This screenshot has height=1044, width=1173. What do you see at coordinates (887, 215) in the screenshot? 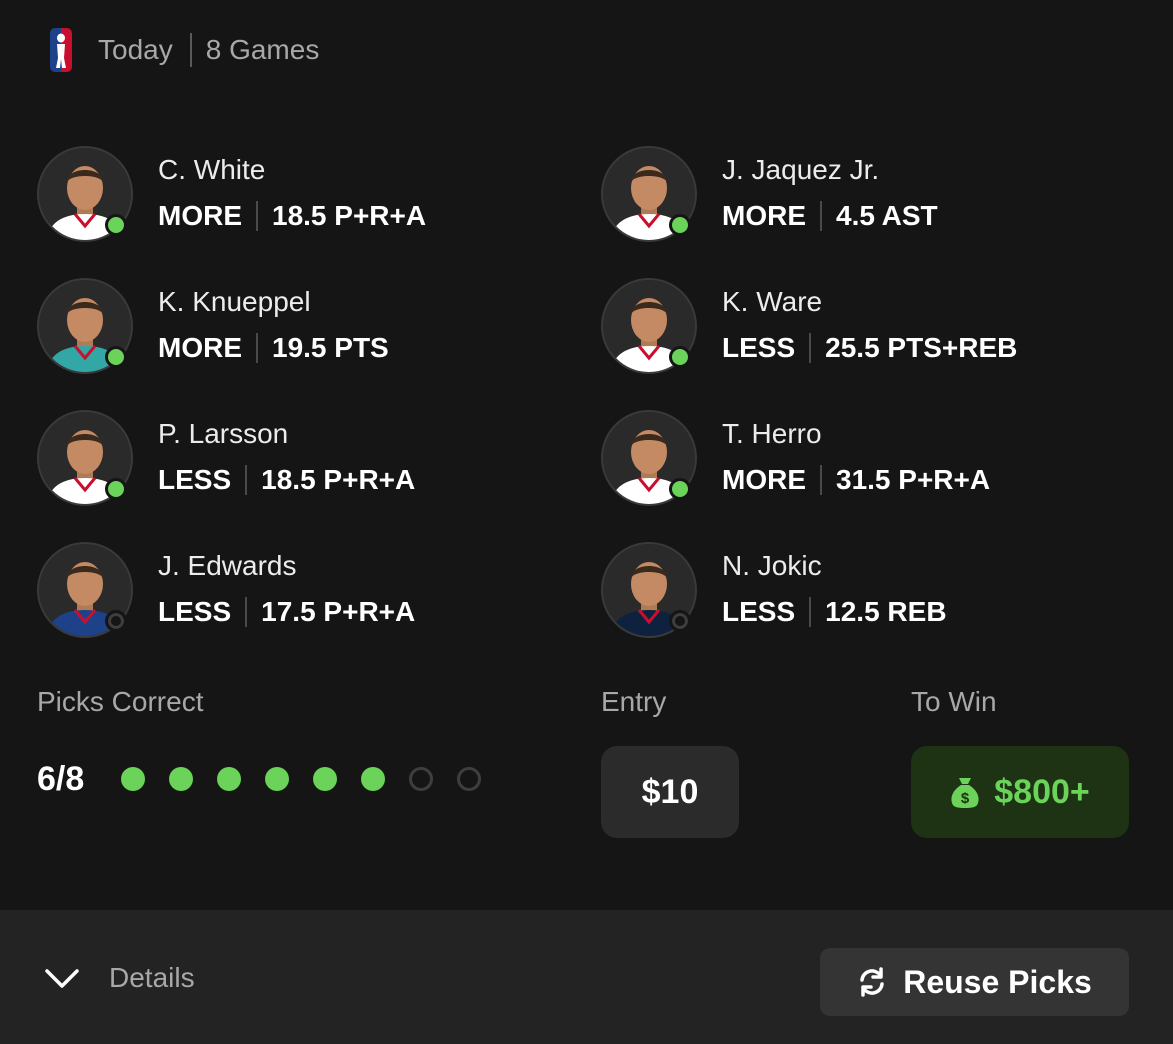
I see `pick-stat-line: 4.5 AST` at bounding box center [887, 215].